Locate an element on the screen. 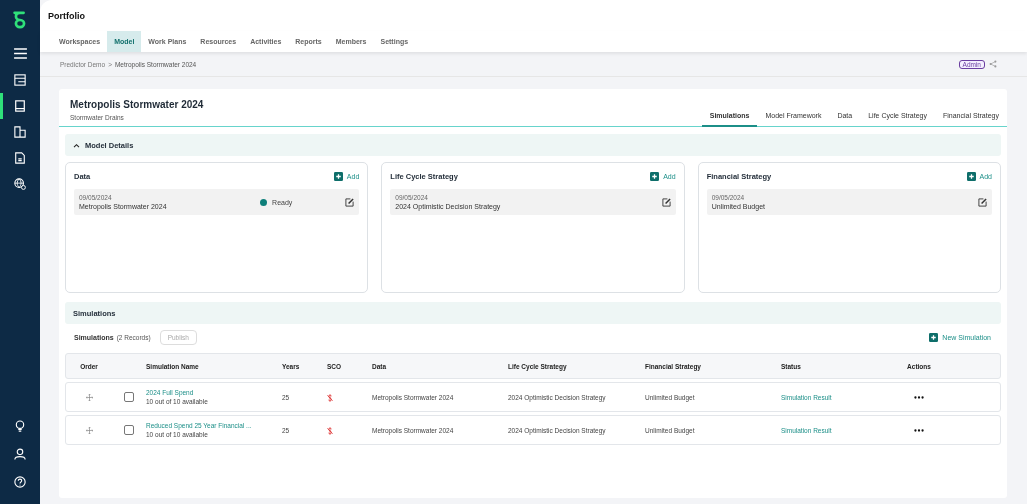  model-title: Metropolis Stormwater 2024 is located at coordinates (137, 104).